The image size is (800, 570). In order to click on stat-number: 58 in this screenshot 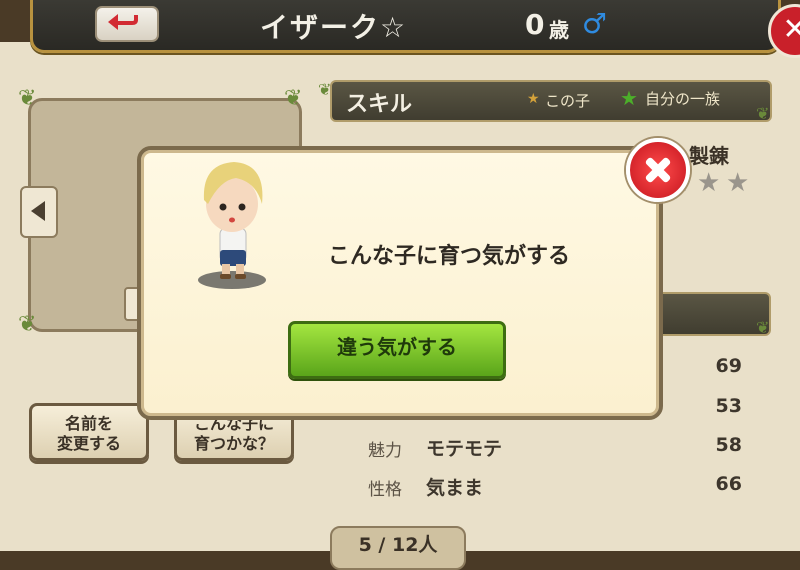, I will do `click(728, 445)`.